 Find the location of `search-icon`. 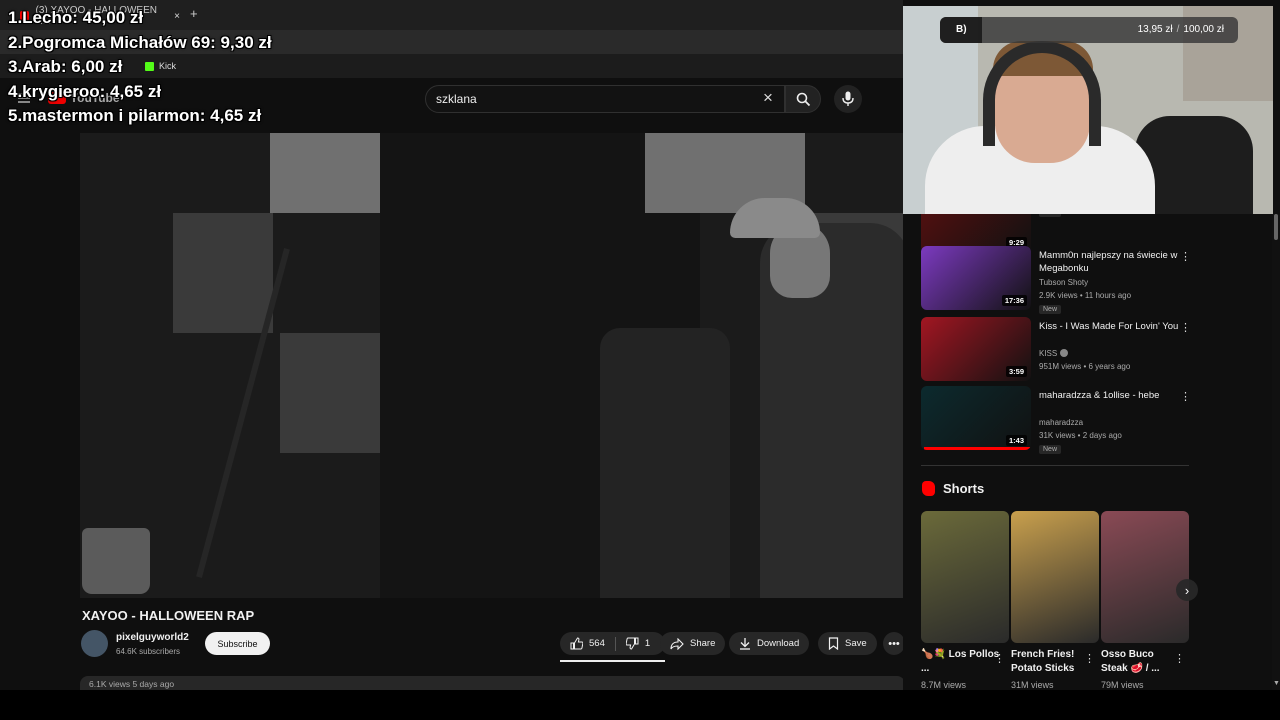

search-icon is located at coordinates (803, 99).